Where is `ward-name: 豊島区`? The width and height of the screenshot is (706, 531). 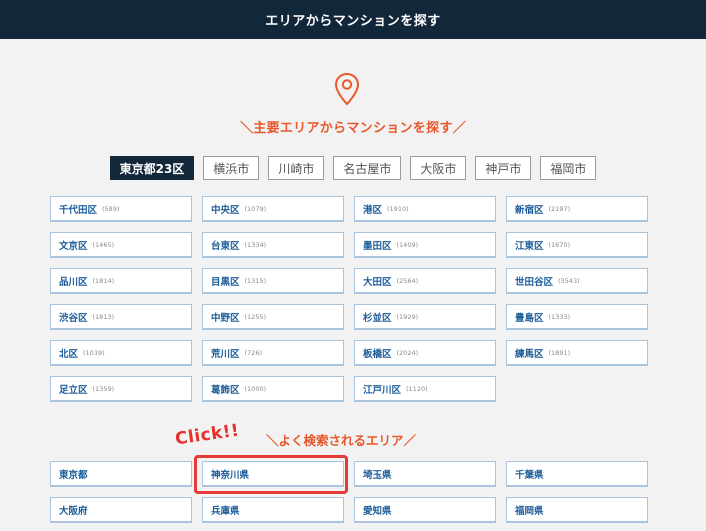
ward-name: 豊島区 is located at coordinates (529, 318).